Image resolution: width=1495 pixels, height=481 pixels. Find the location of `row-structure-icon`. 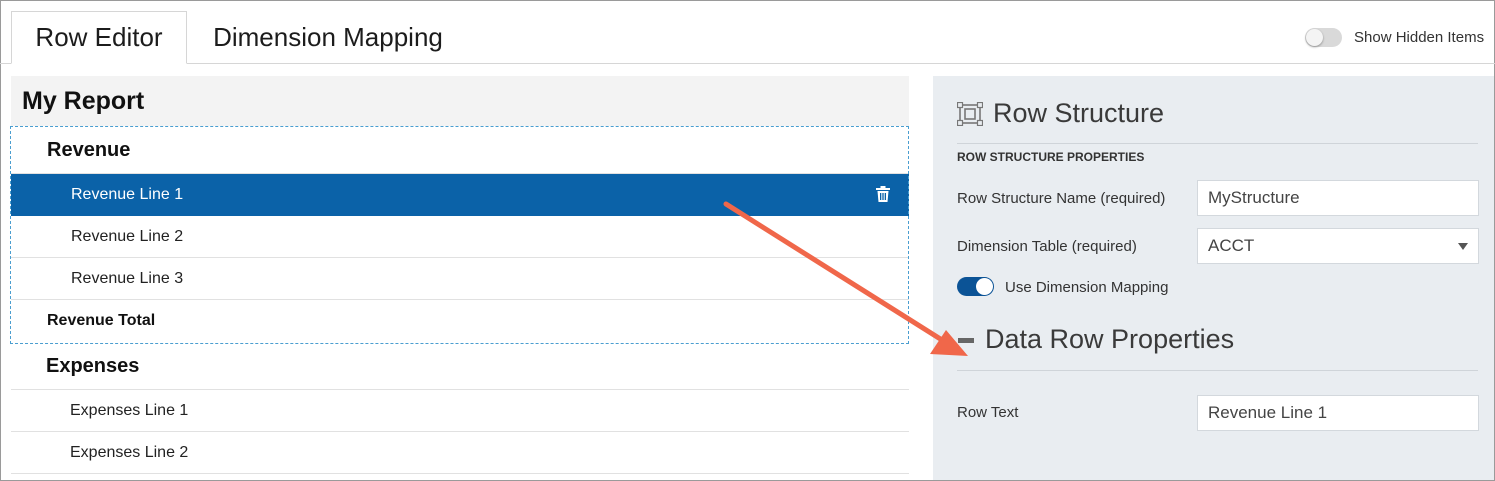

row-structure-icon is located at coordinates (970, 114).